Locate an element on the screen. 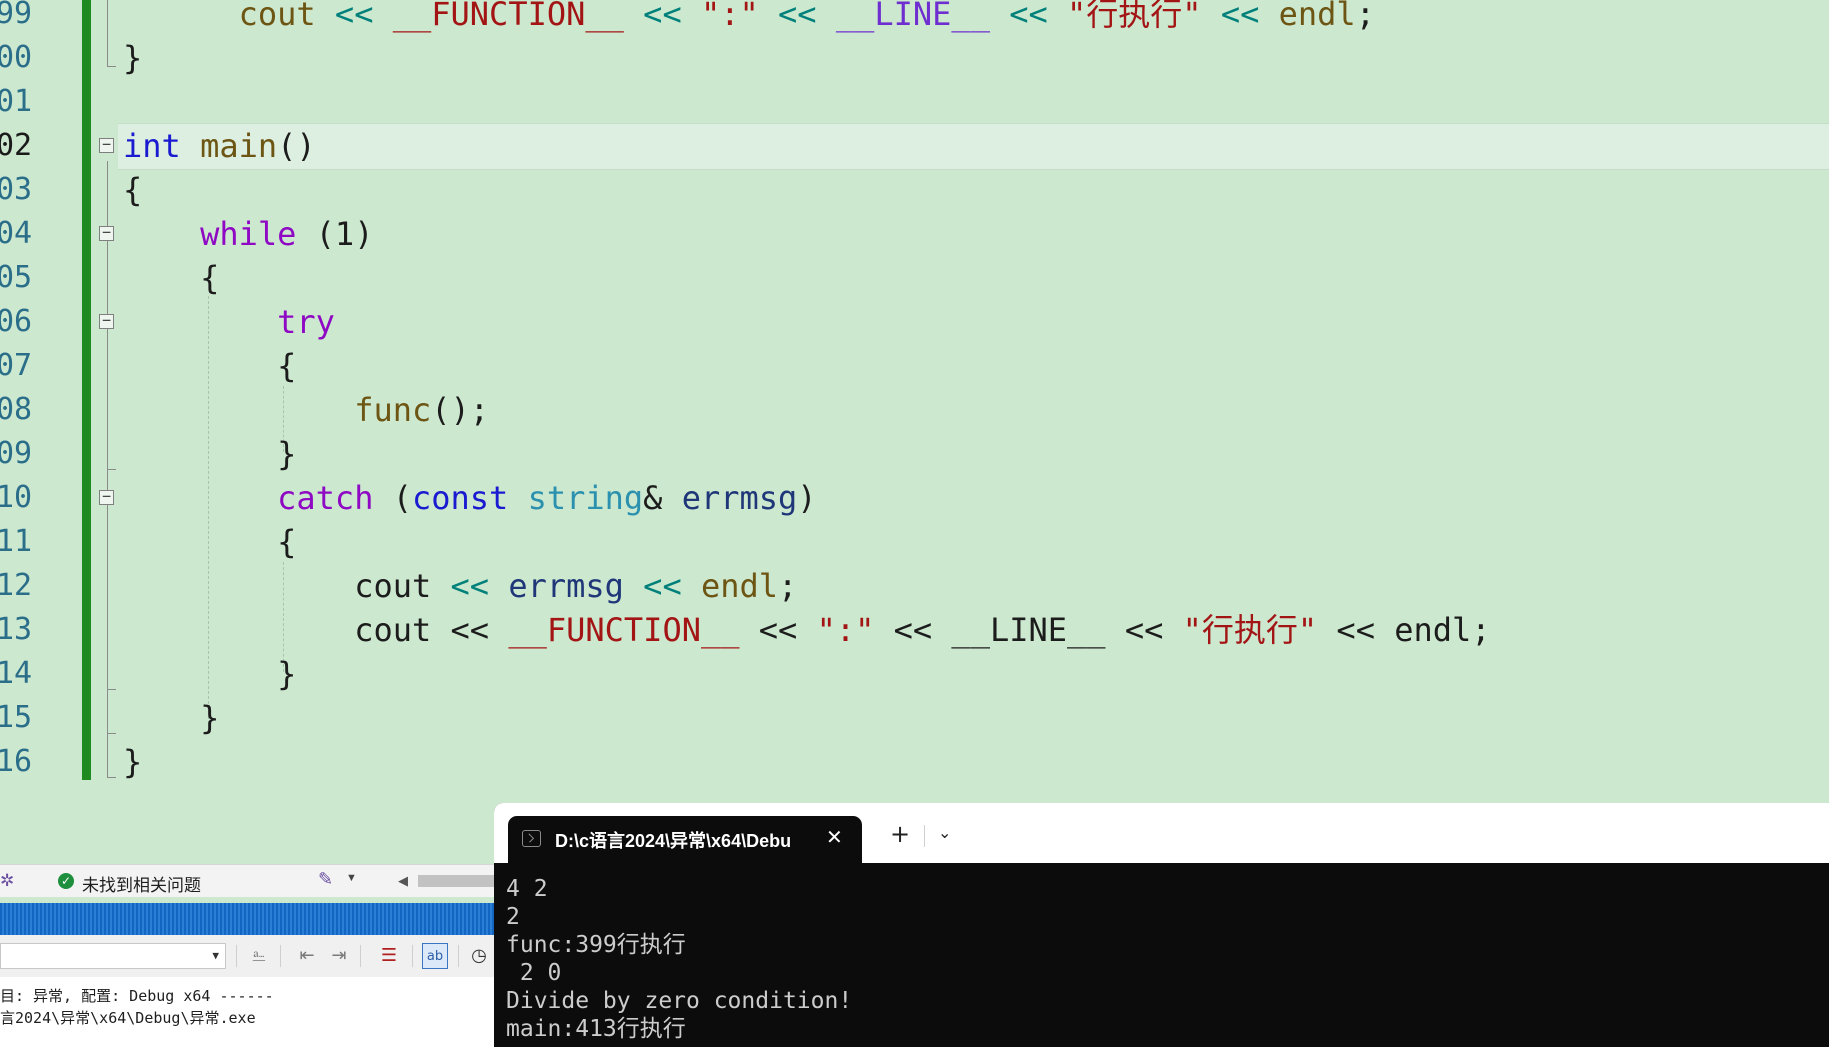 The height and width of the screenshot is (1047, 1829). terminal-line: 4 2 is located at coordinates (527, 889).